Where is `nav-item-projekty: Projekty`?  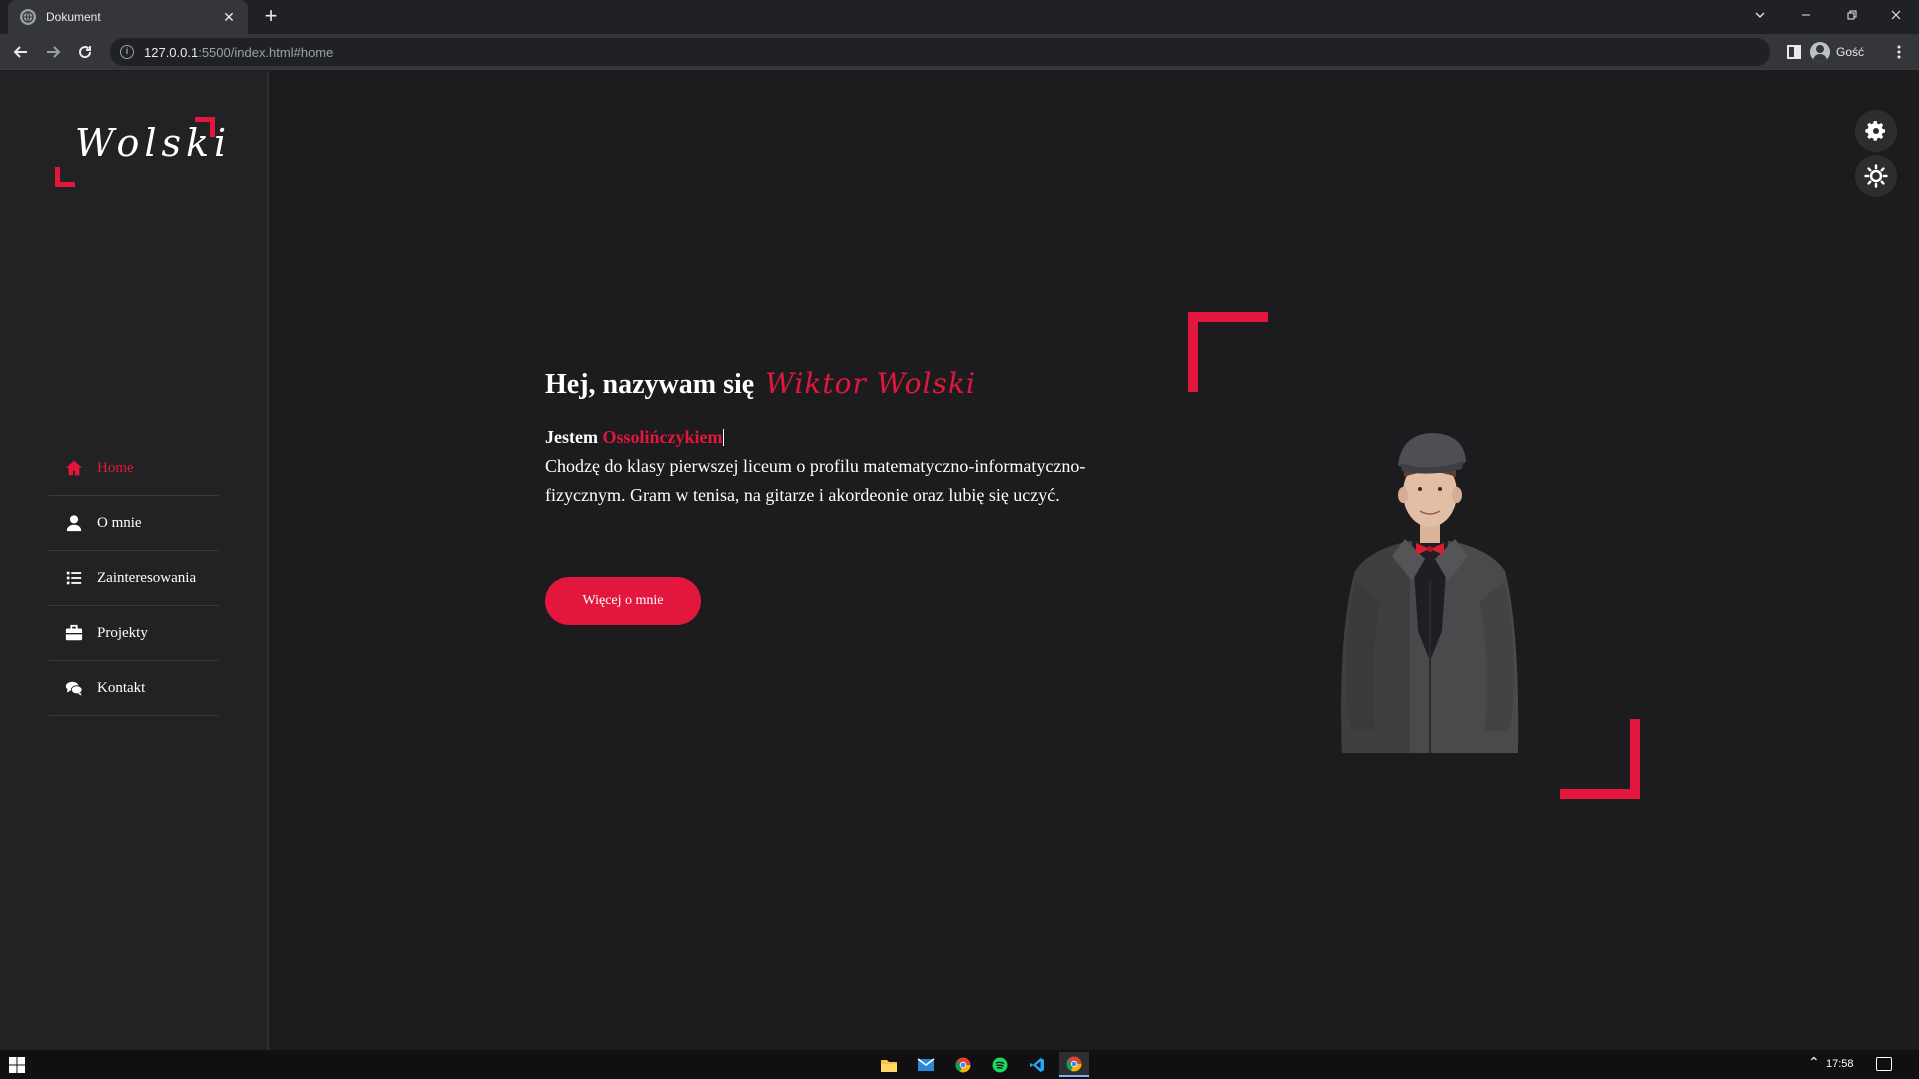
nav-item-projekty: Projekty is located at coordinates (134, 633).